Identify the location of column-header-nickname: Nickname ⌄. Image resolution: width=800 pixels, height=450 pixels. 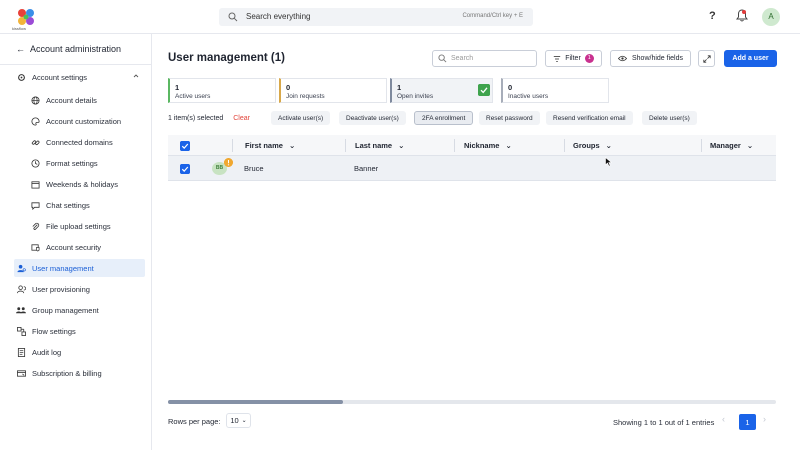
(488, 145).